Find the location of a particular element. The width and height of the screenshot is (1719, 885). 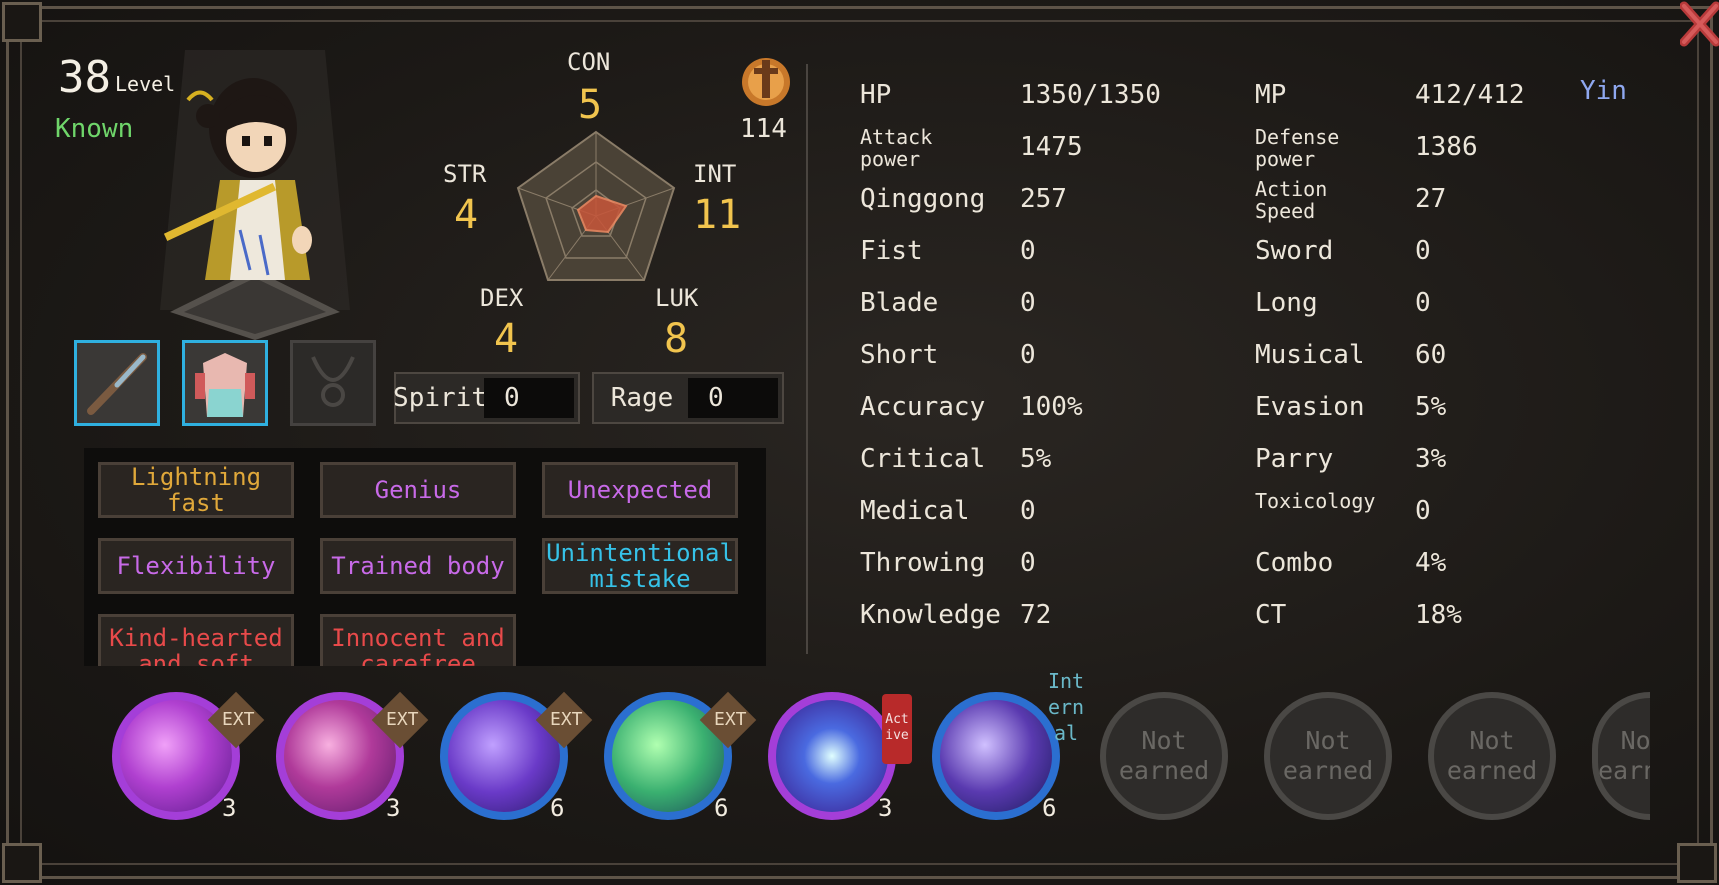

trait-tag: Flexibility is located at coordinates (196, 566).